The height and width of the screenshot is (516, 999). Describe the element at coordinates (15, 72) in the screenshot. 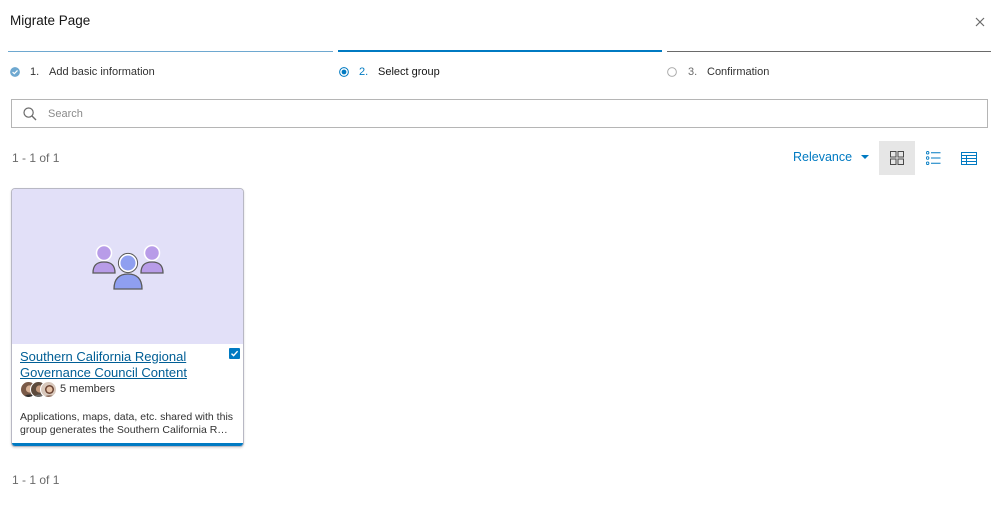

I see `check-circle-icon` at that location.